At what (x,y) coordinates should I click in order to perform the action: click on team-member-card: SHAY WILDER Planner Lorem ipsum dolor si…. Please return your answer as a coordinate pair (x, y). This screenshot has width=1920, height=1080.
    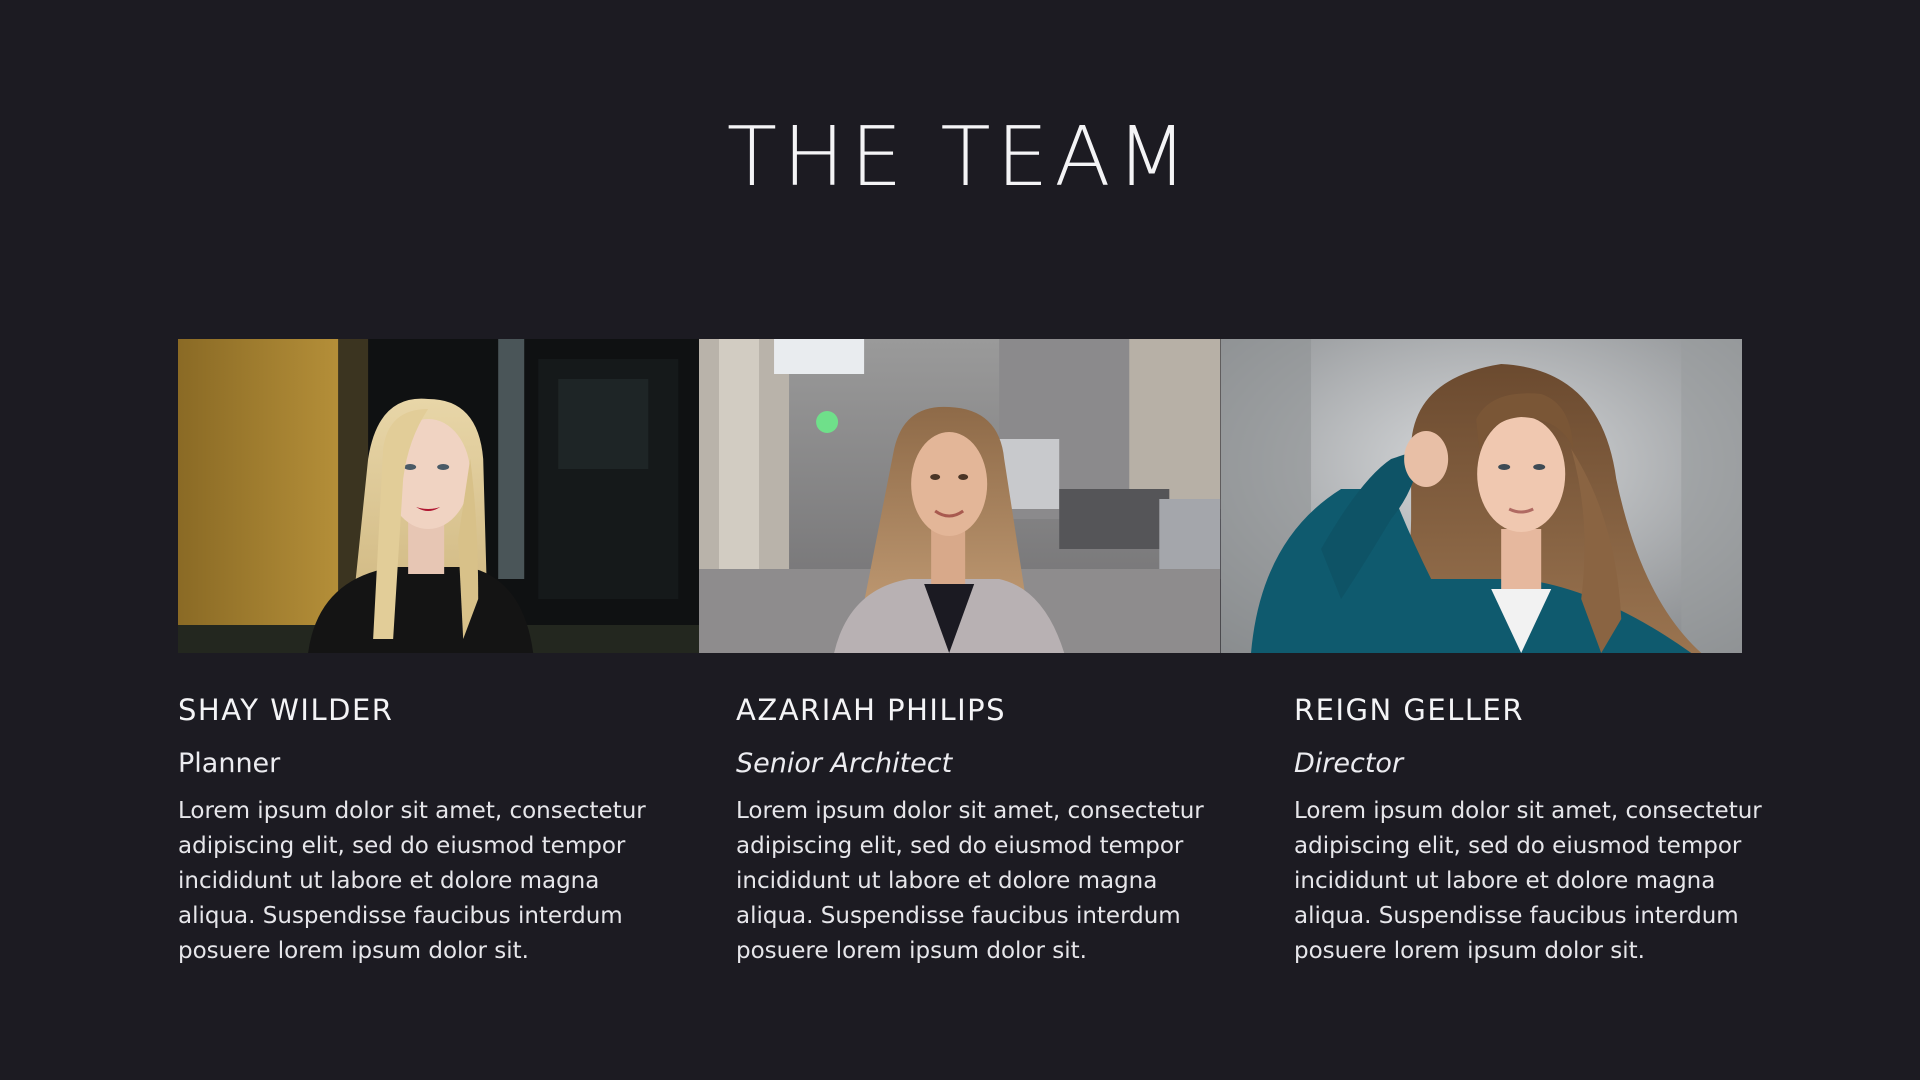
    Looking at the image, I should click on (413, 828).